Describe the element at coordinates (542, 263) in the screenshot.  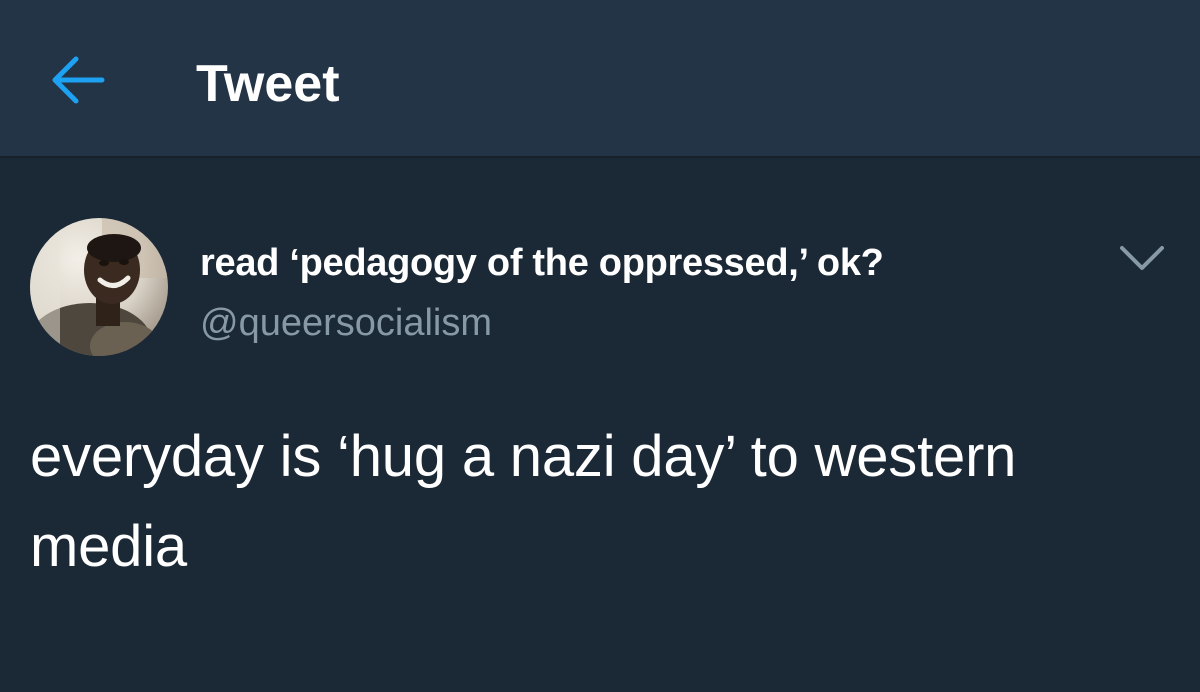
I see `author-display-name: read ‘pedagogy of the oppressed,’ ok?` at that location.